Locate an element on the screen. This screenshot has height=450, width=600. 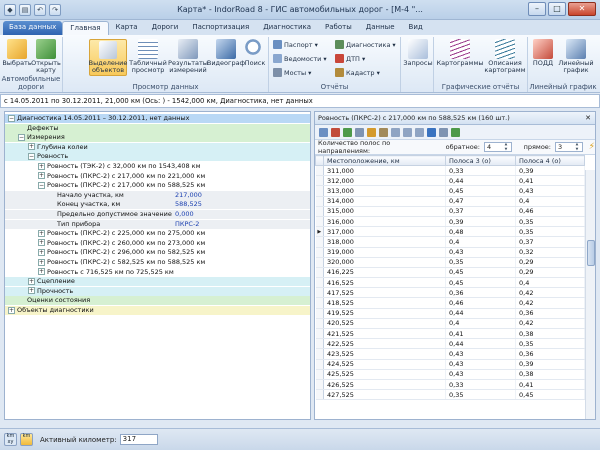
table-cell: 315,000 is located at coordinates (384, 211).